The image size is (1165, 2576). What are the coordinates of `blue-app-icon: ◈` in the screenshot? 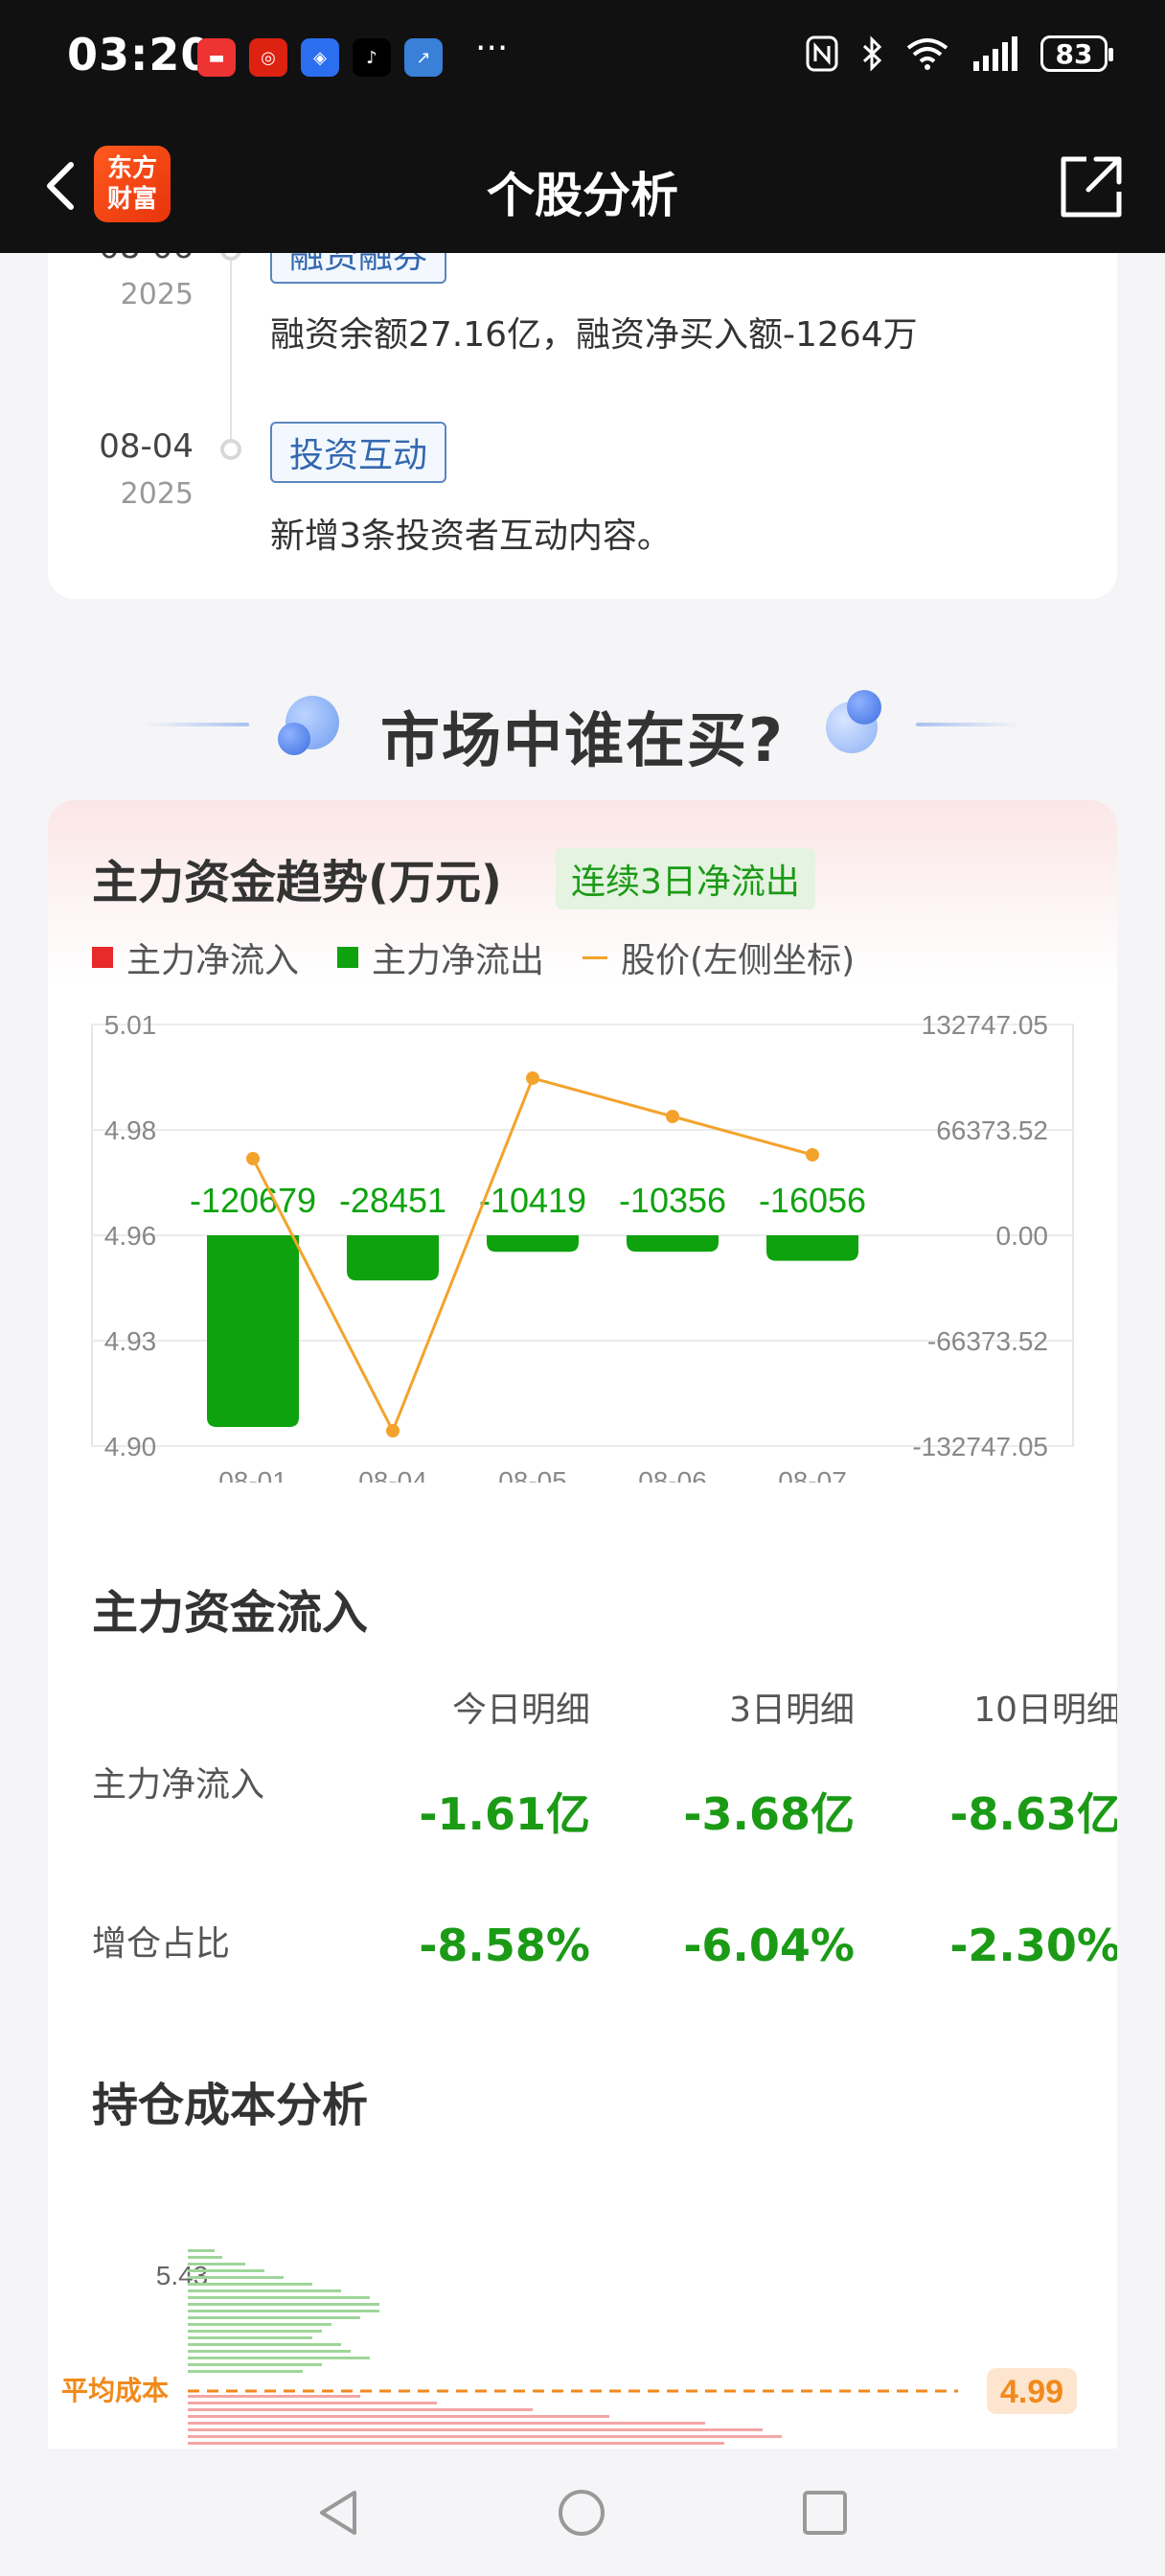 It's located at (320, 57).